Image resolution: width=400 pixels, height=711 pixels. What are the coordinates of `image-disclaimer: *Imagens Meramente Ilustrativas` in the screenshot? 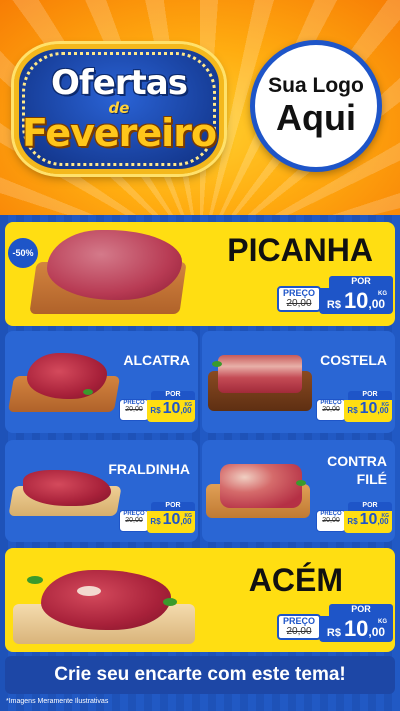 It's located at (57, 701).